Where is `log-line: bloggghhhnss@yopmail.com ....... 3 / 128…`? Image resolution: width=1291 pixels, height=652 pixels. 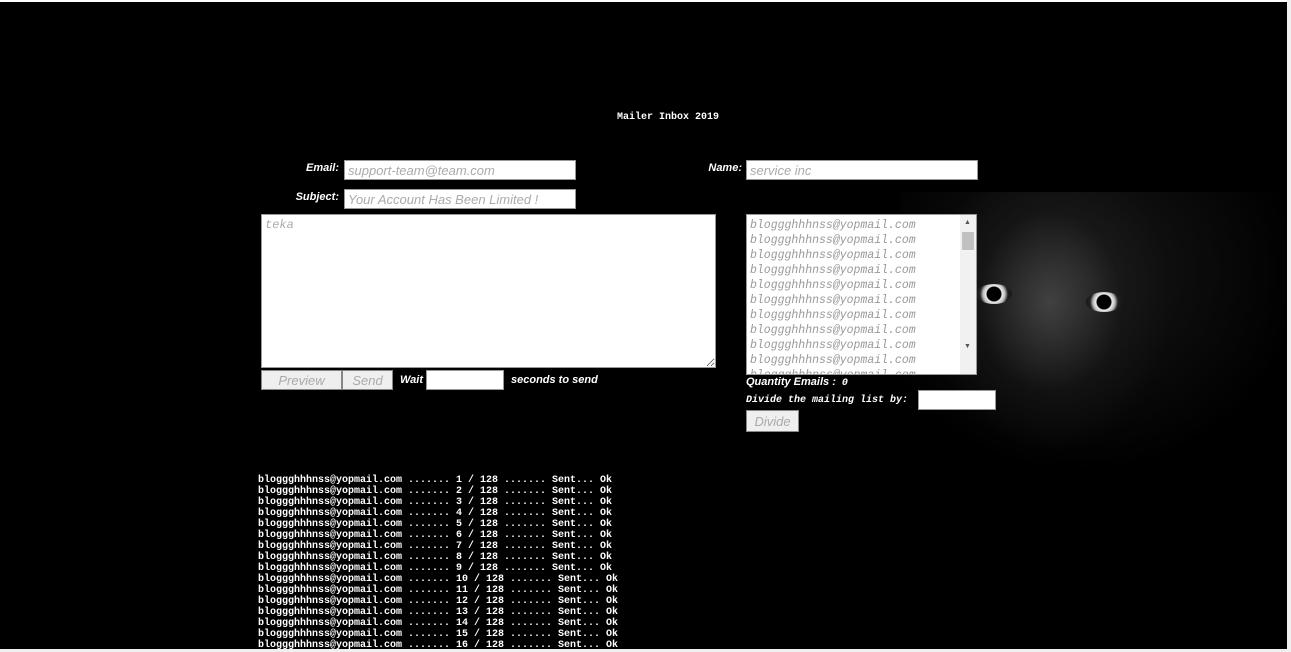
log-line: bloggghhhnss@yopmail.com ....... 3 / 128… is located at coordinates (435, 502).